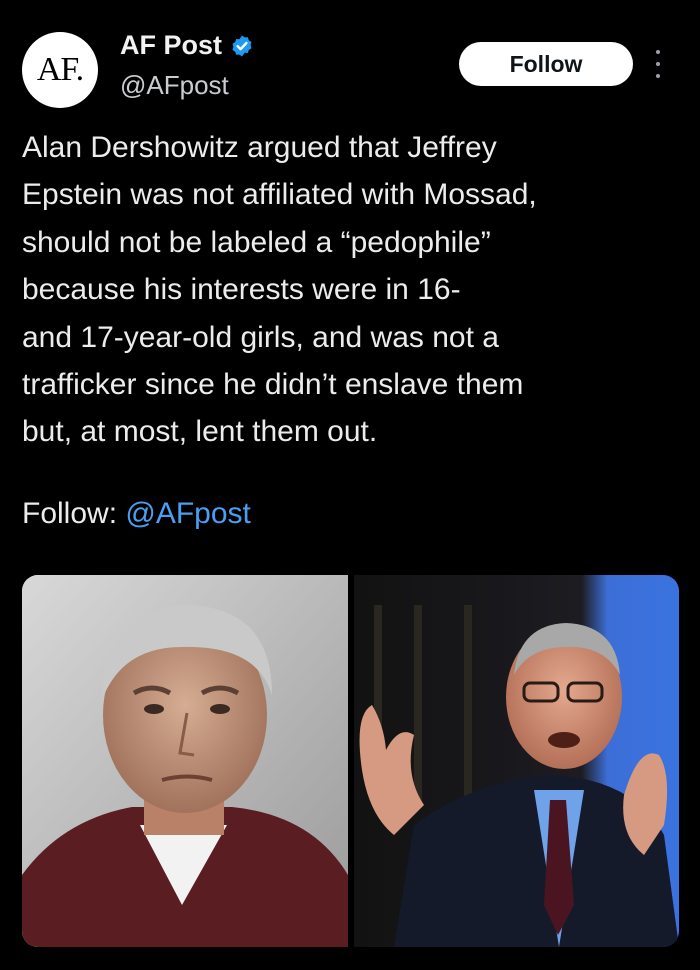 This screenshot has height=970, width=700. I want to click on avatar-logo-text: AF., so click(60, 69).